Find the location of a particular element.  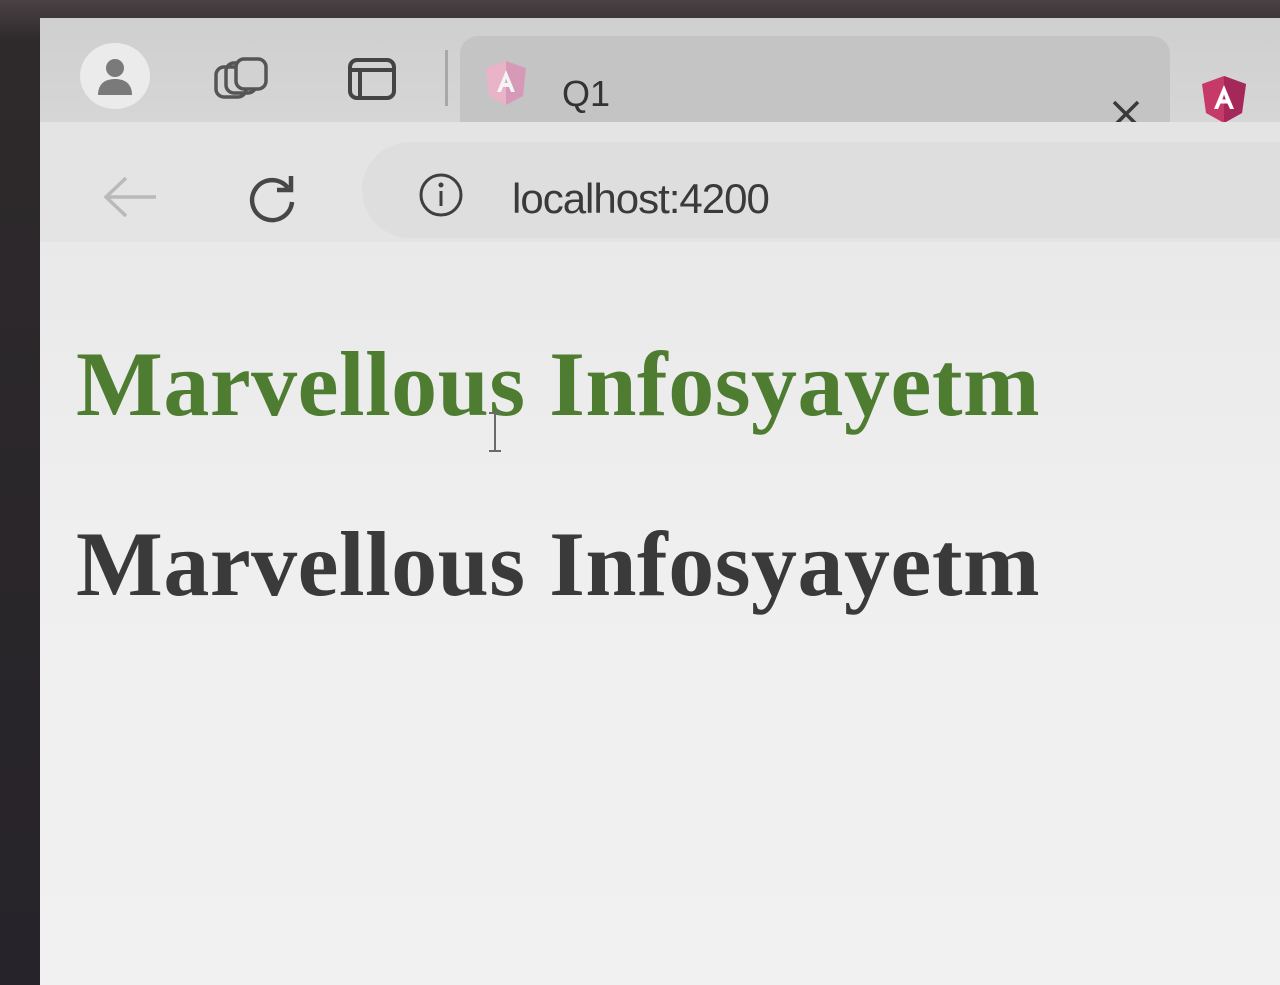

profile-button is located at coordinates (115, 76).